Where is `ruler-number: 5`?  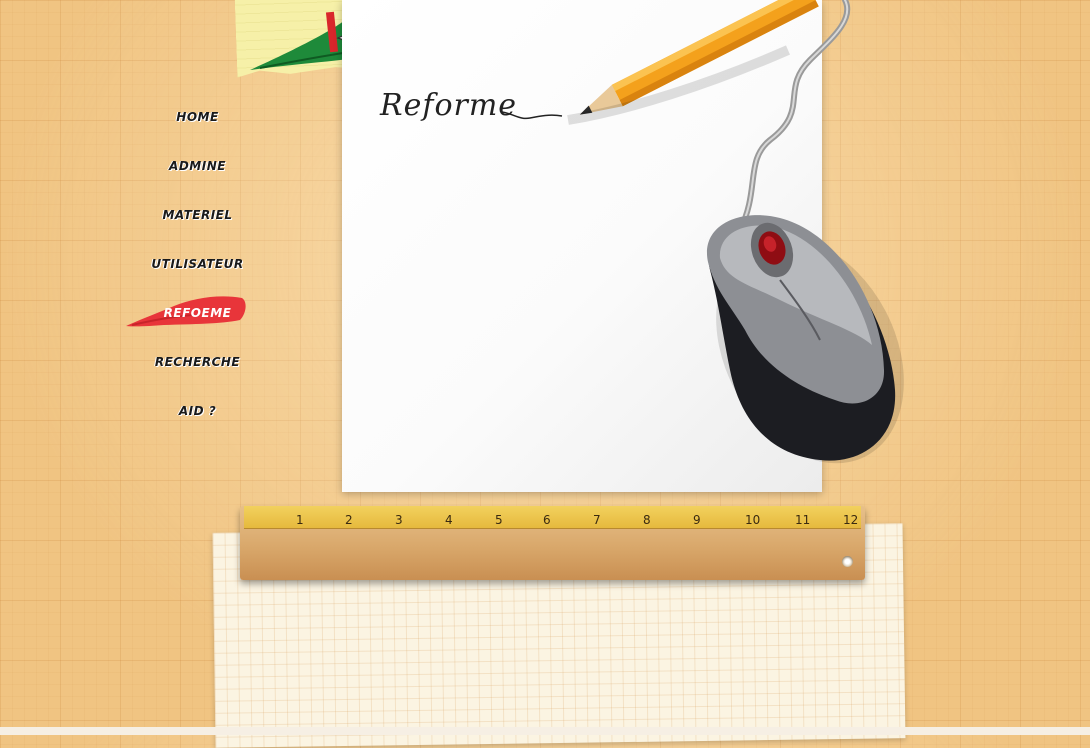
ruler-number: 5 is located at coordinates (499, 520).